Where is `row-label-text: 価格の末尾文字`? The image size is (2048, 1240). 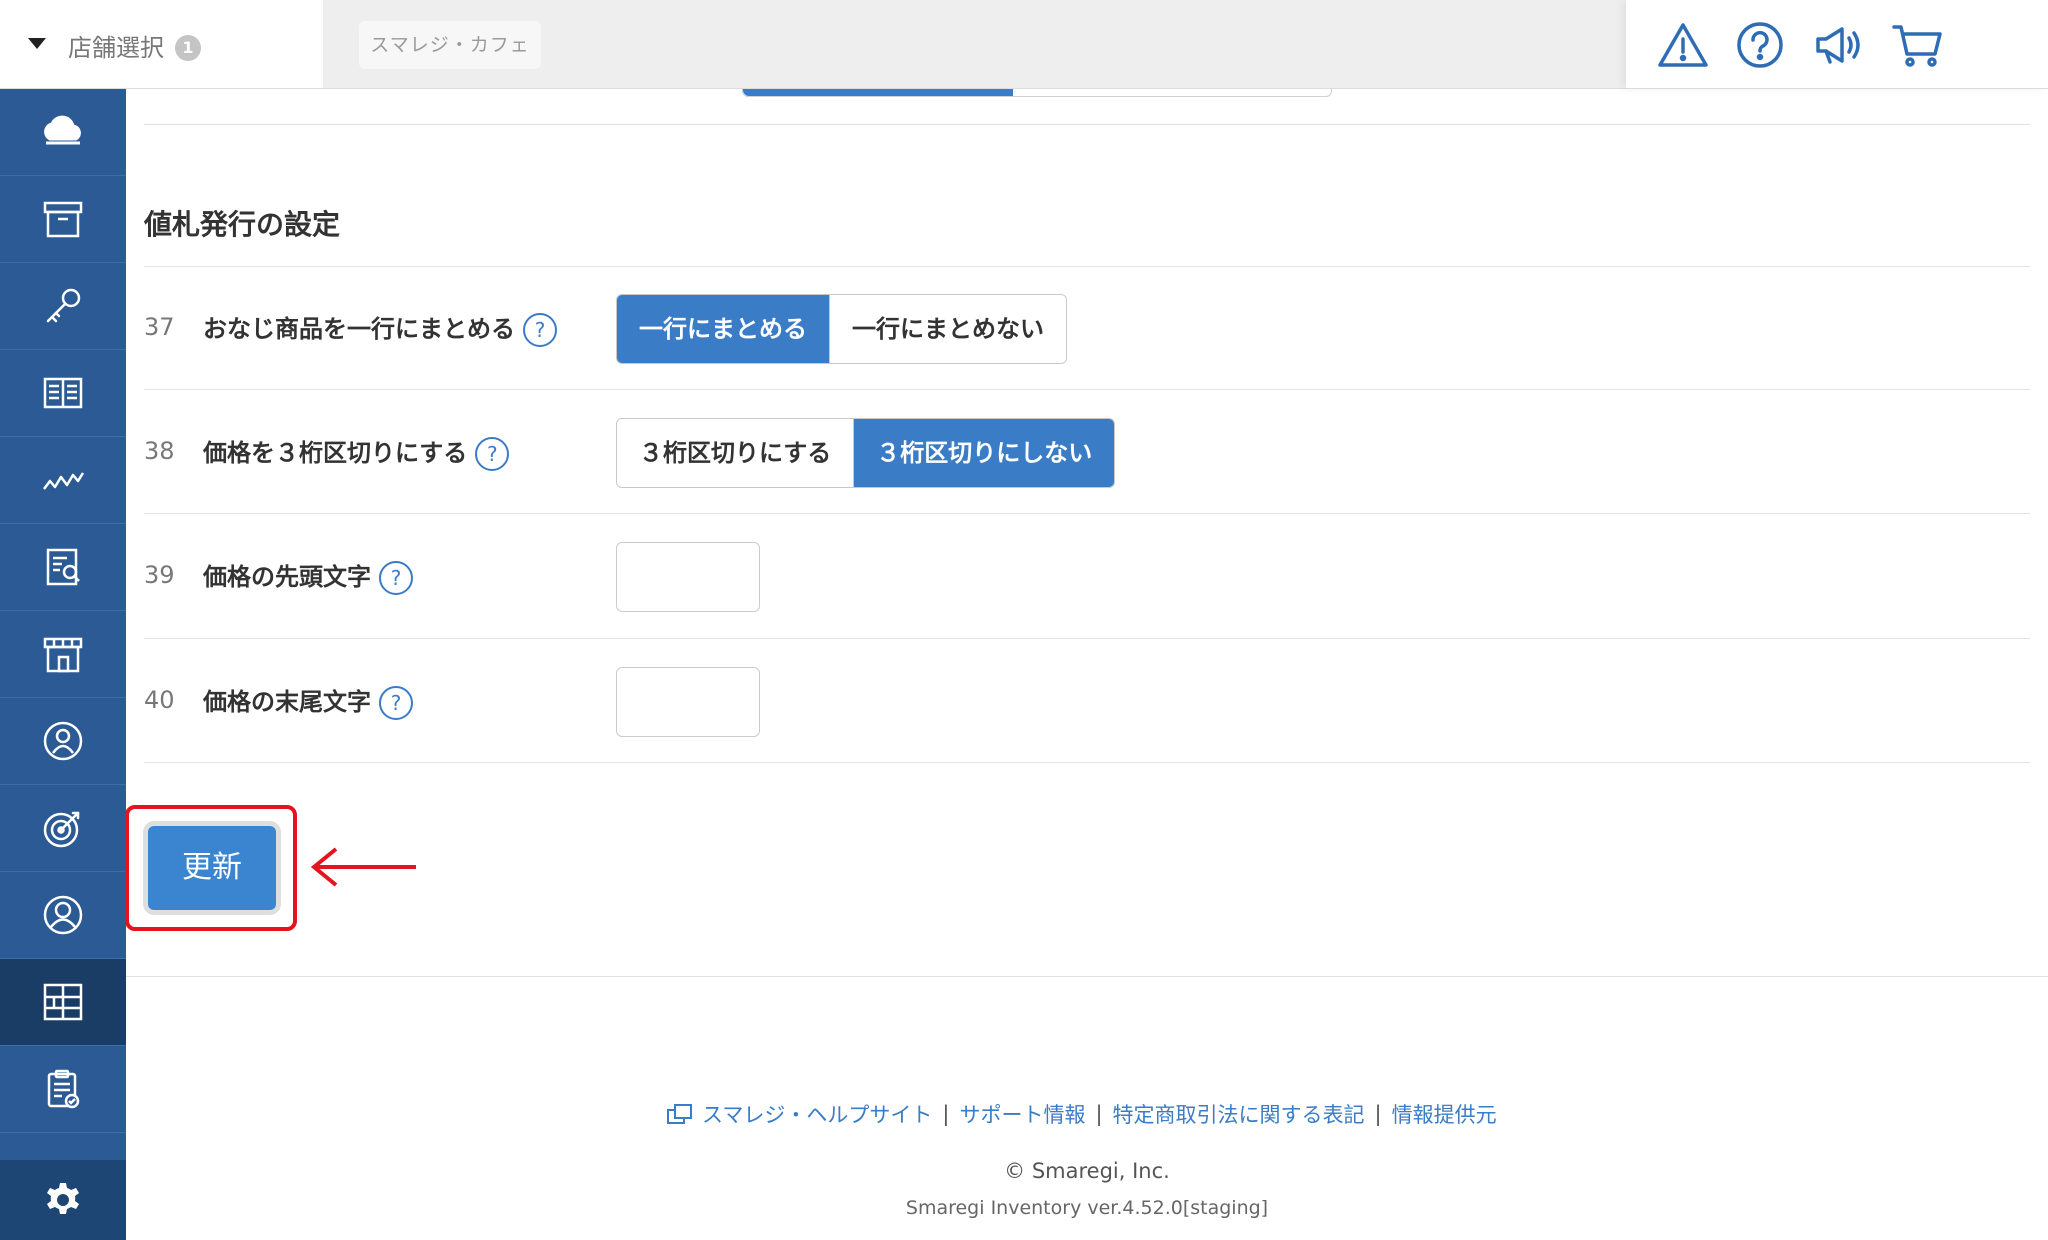
row-label-text: 価格の末尾文字 is located at coordinates (287, 702).